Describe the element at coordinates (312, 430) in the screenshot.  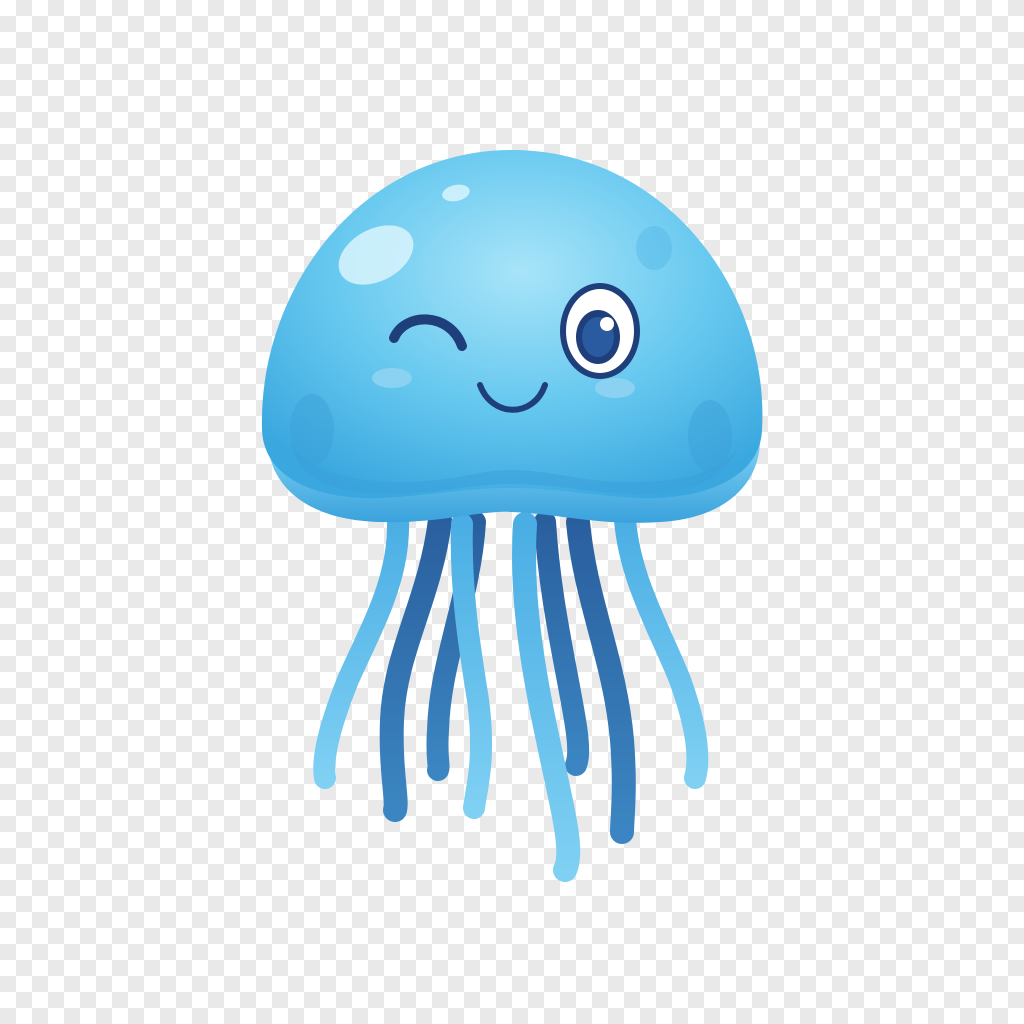
I see `bell-side-shadow-left` at that location.